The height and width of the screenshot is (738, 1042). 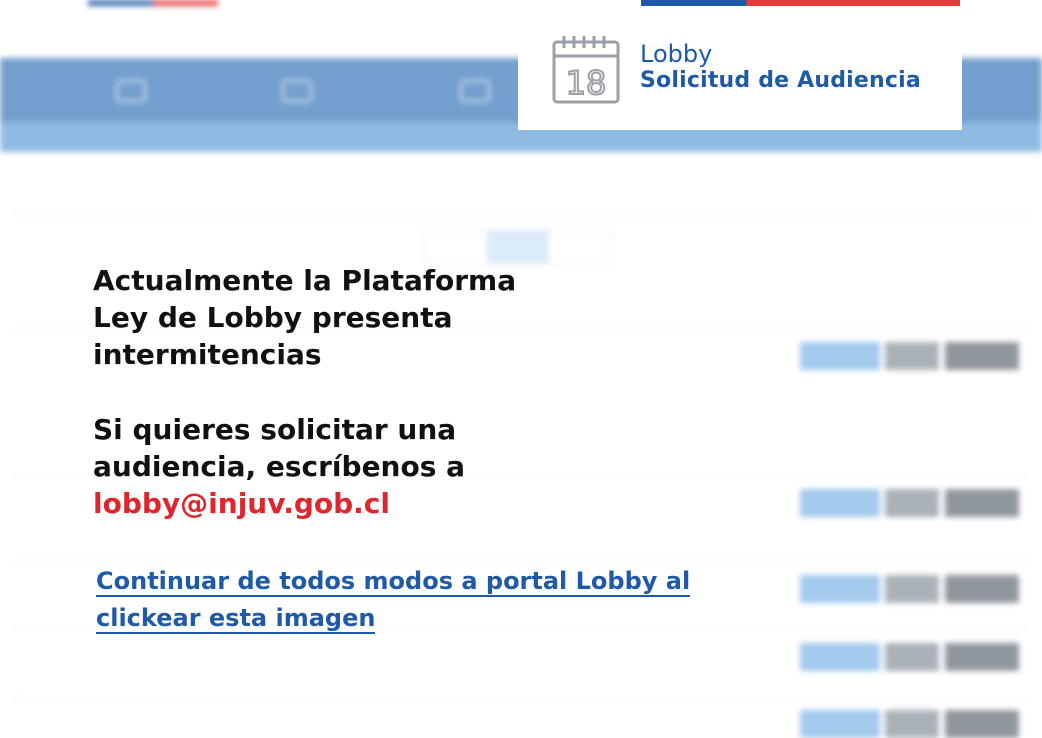 I want to click on lobby-logo-card: 18 Lobby Solicitud de Audiencia, so click(x=740, y=65).